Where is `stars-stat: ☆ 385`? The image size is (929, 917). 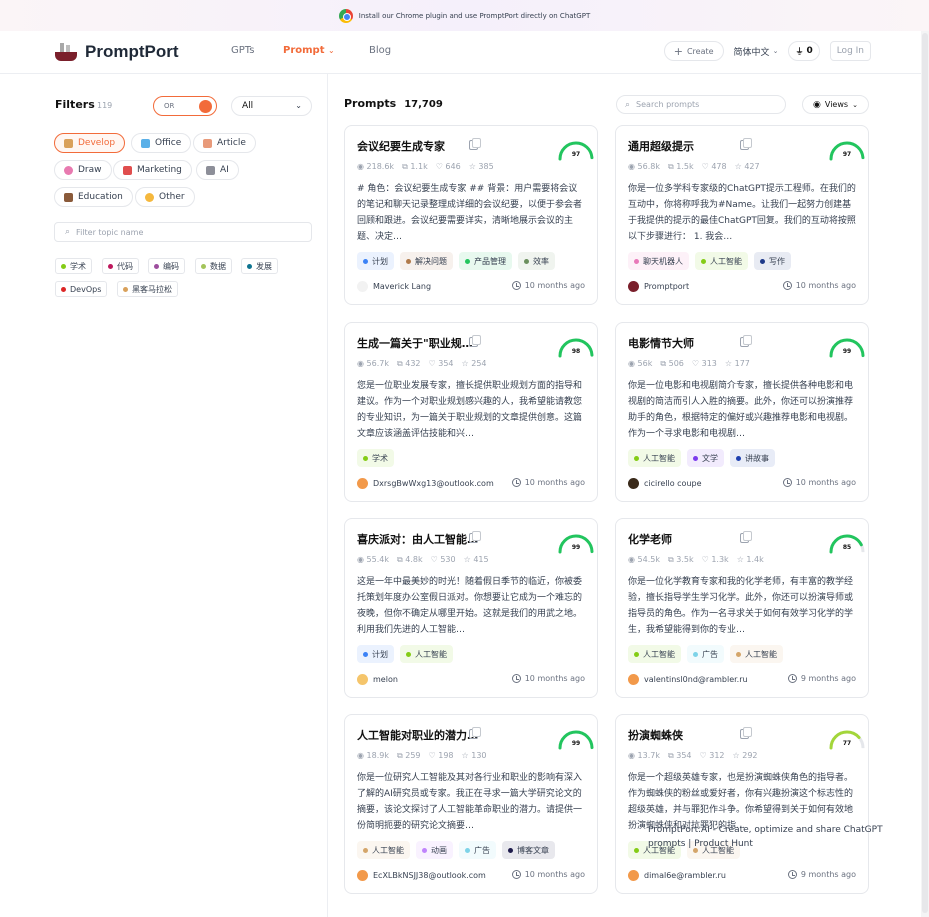 stars-stat: ☆ 385 is located at coordinates (481, 167).